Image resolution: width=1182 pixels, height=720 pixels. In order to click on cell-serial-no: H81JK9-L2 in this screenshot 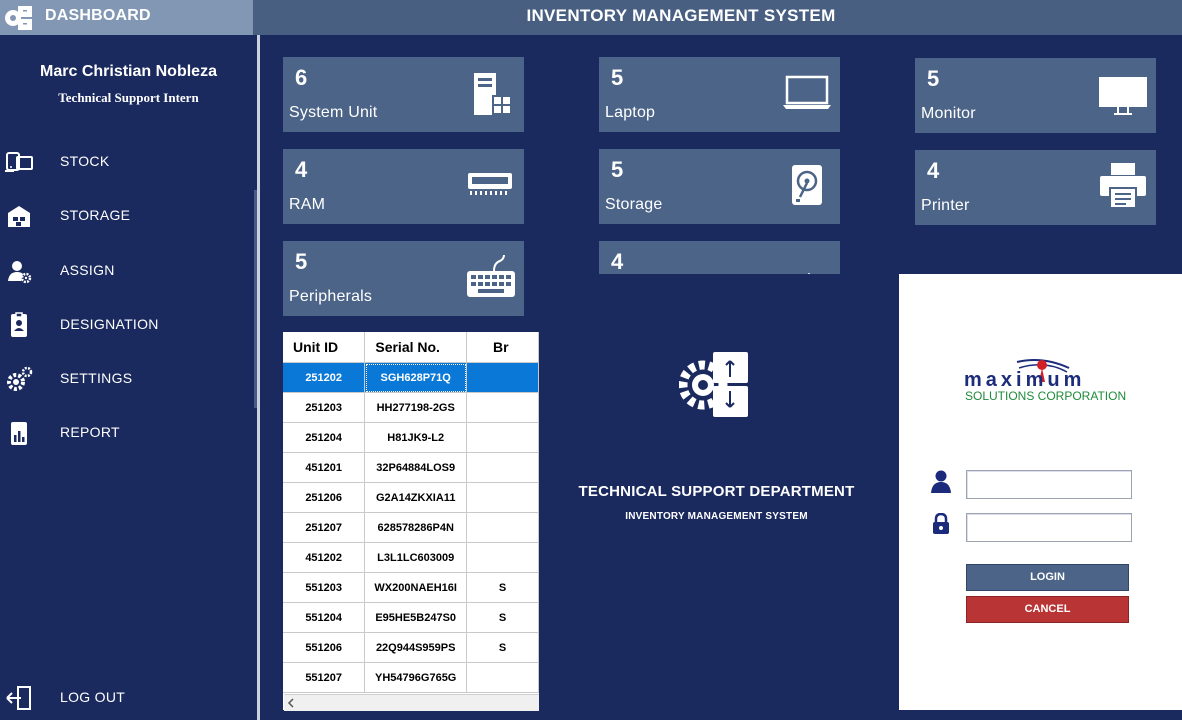, I will do `click(416, 437)`.